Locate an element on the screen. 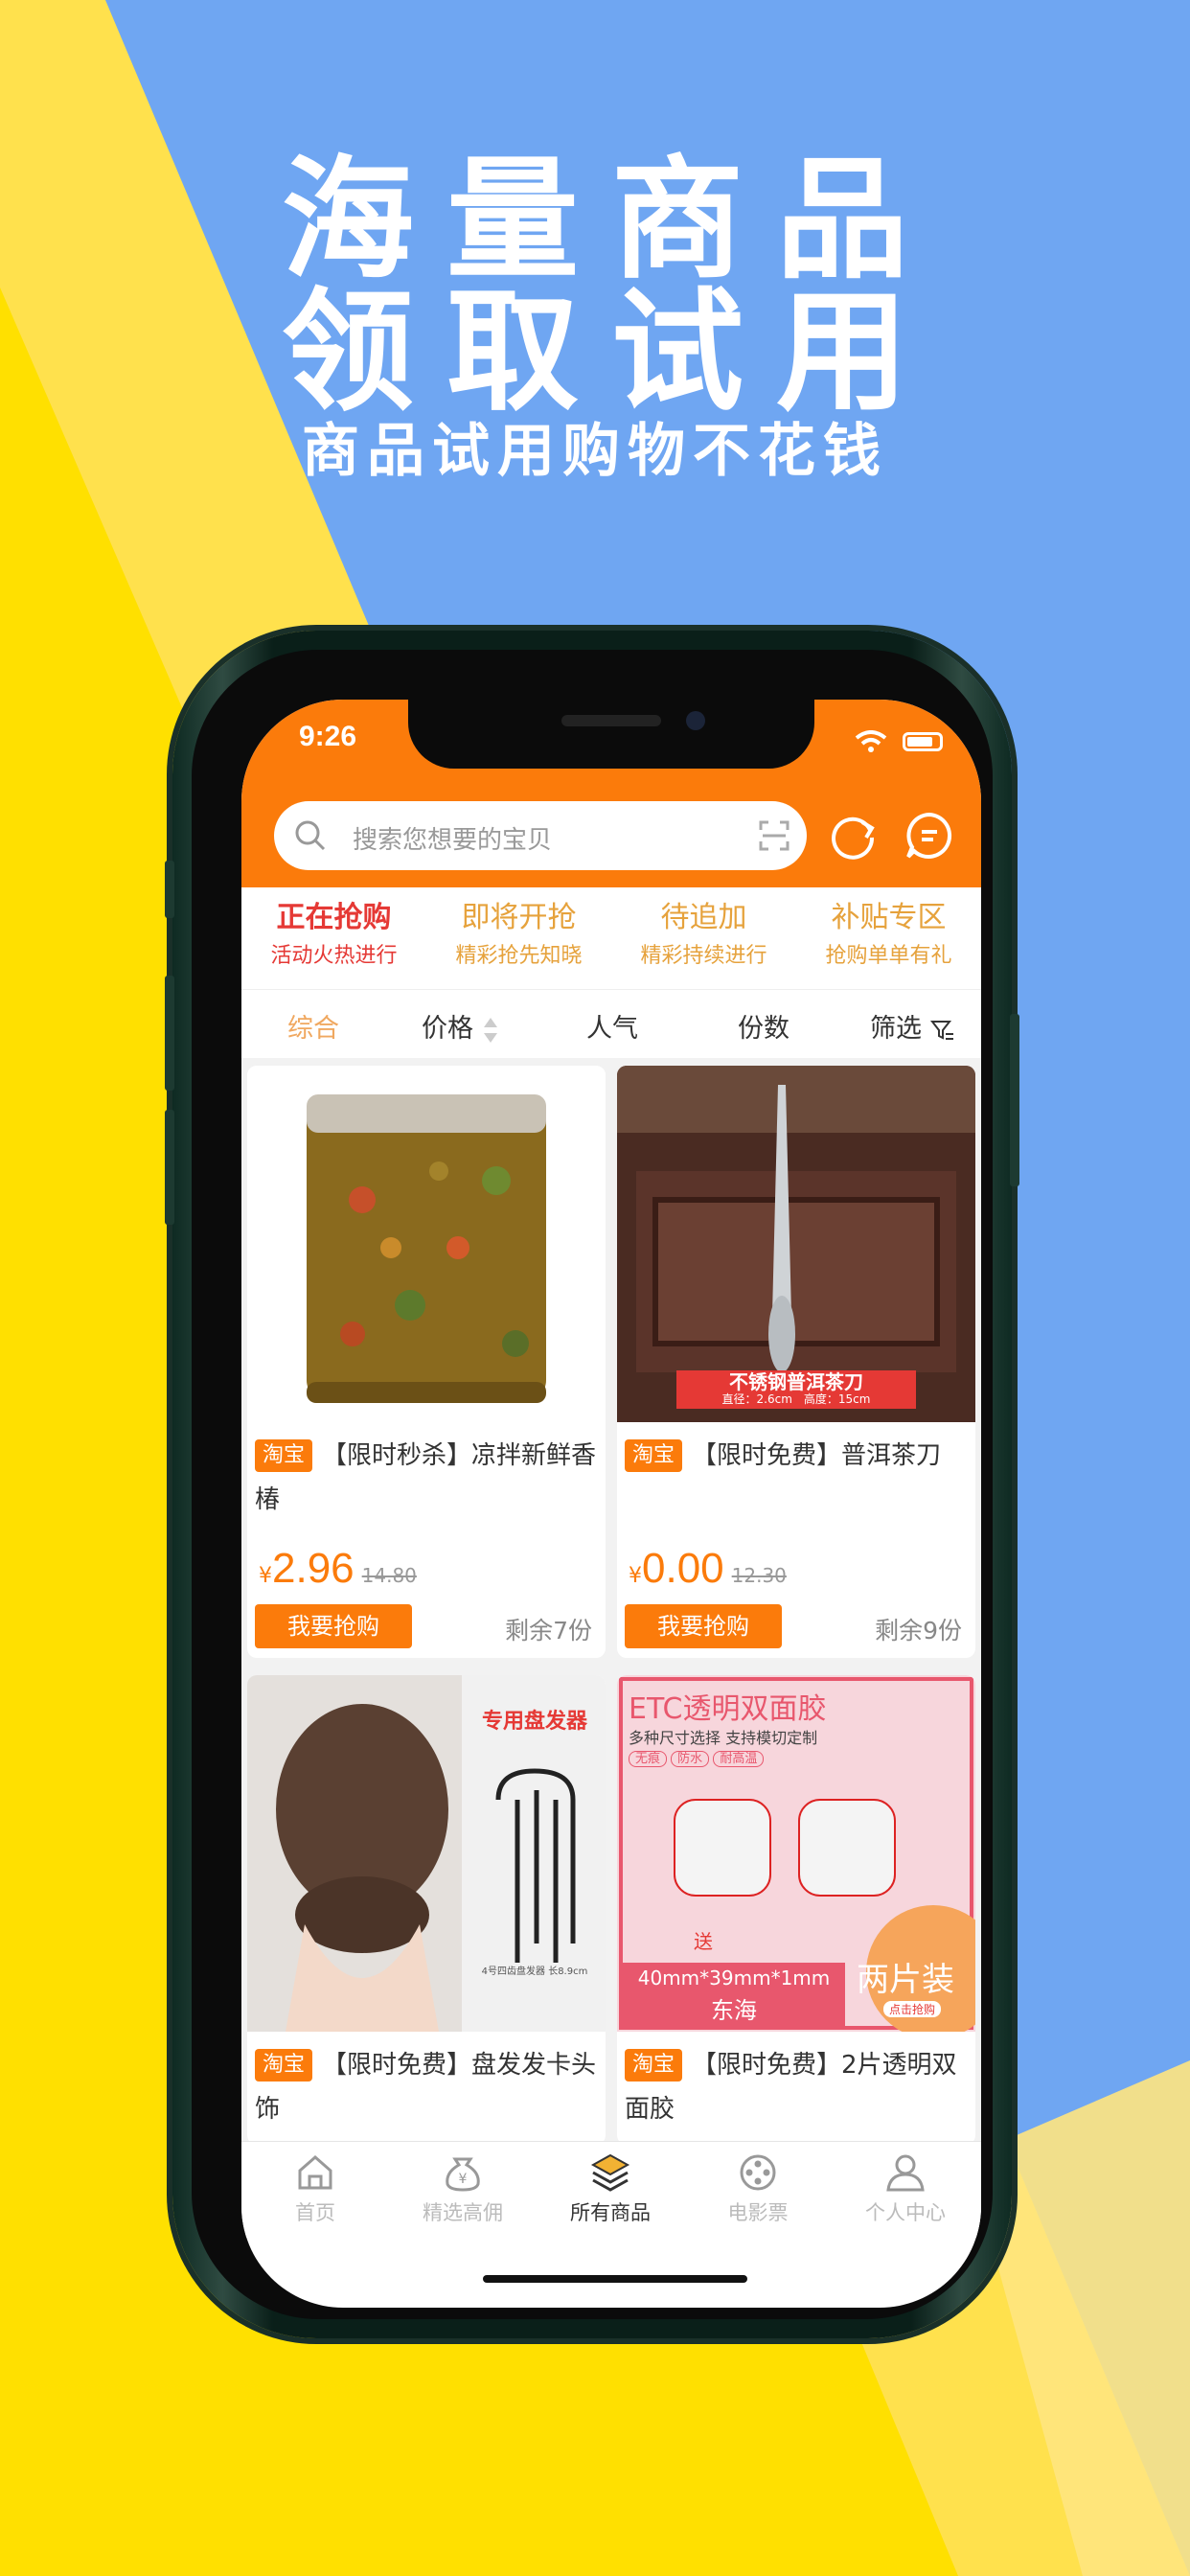  remaining-stock: 剩余9份 is located at coordinates (919, 1630).